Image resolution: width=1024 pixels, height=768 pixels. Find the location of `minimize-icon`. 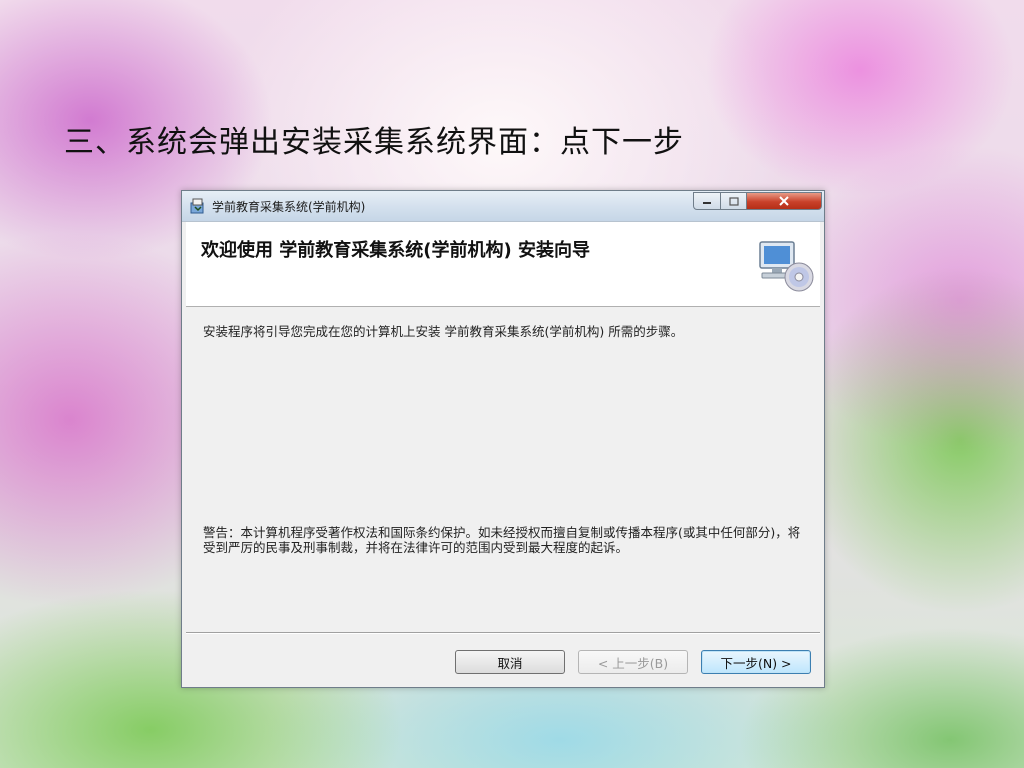

minimize-icon is located at coordinates (707, 203).